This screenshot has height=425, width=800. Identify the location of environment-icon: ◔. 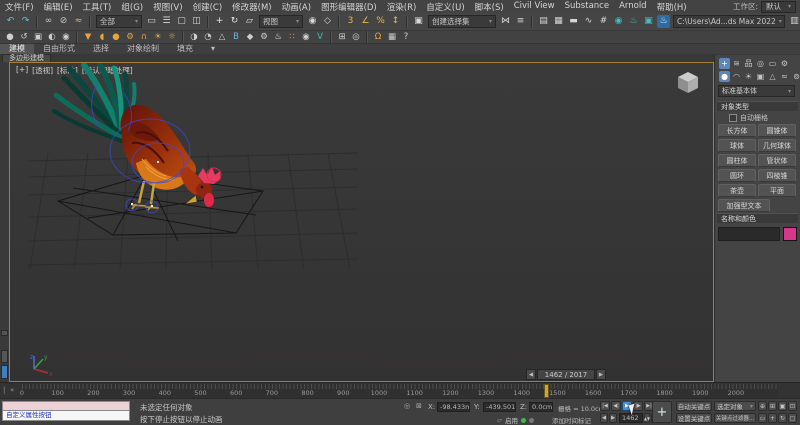
(208, 37).